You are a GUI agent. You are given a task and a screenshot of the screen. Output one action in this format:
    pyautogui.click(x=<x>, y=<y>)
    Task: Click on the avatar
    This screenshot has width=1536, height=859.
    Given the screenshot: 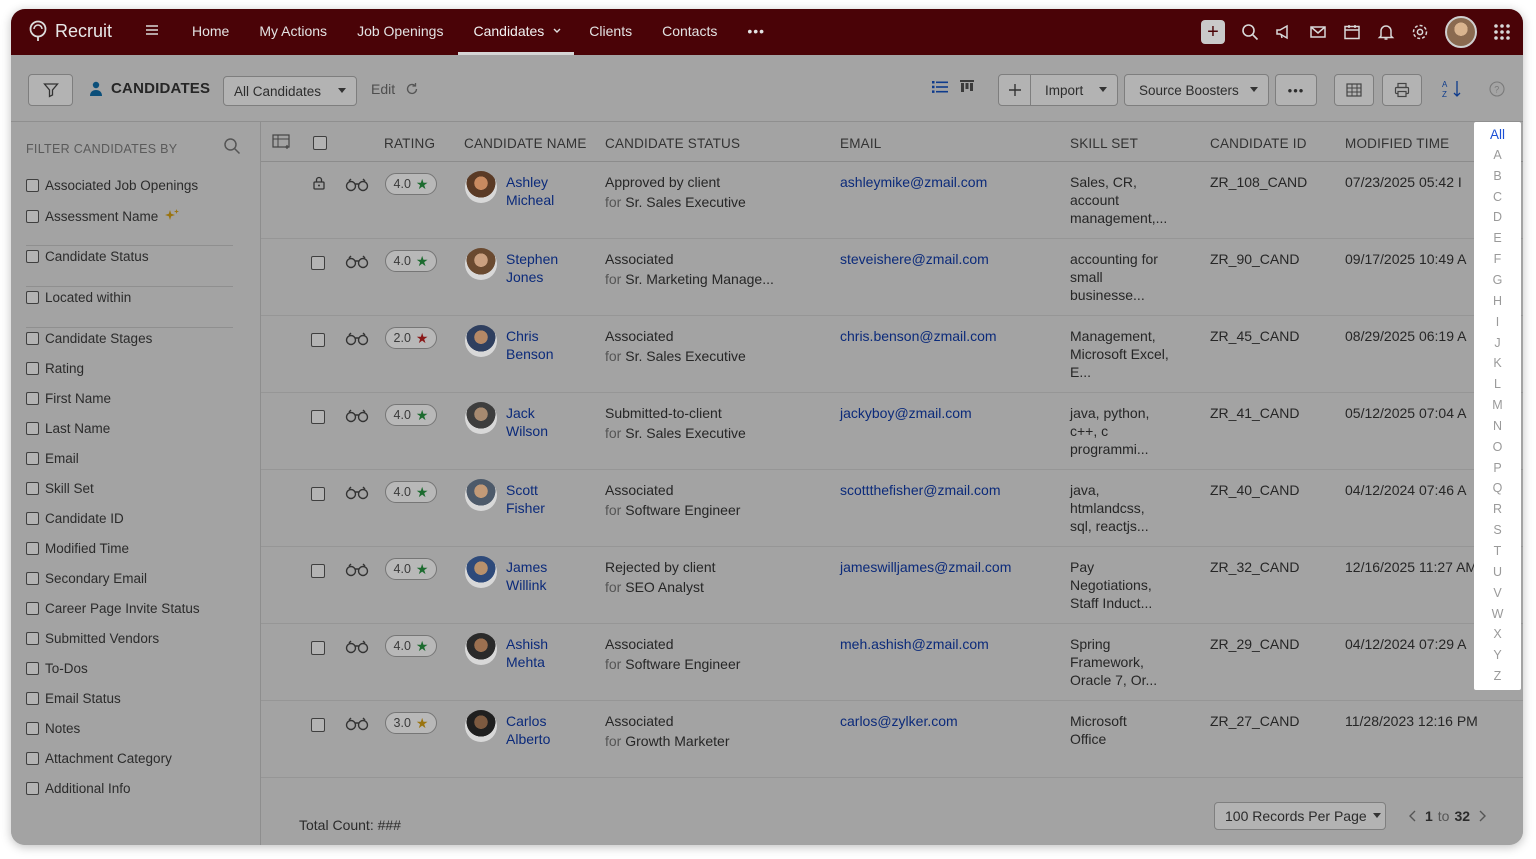 What is the action you would take?
    pyautogui.click(x=1461, y=32)
    